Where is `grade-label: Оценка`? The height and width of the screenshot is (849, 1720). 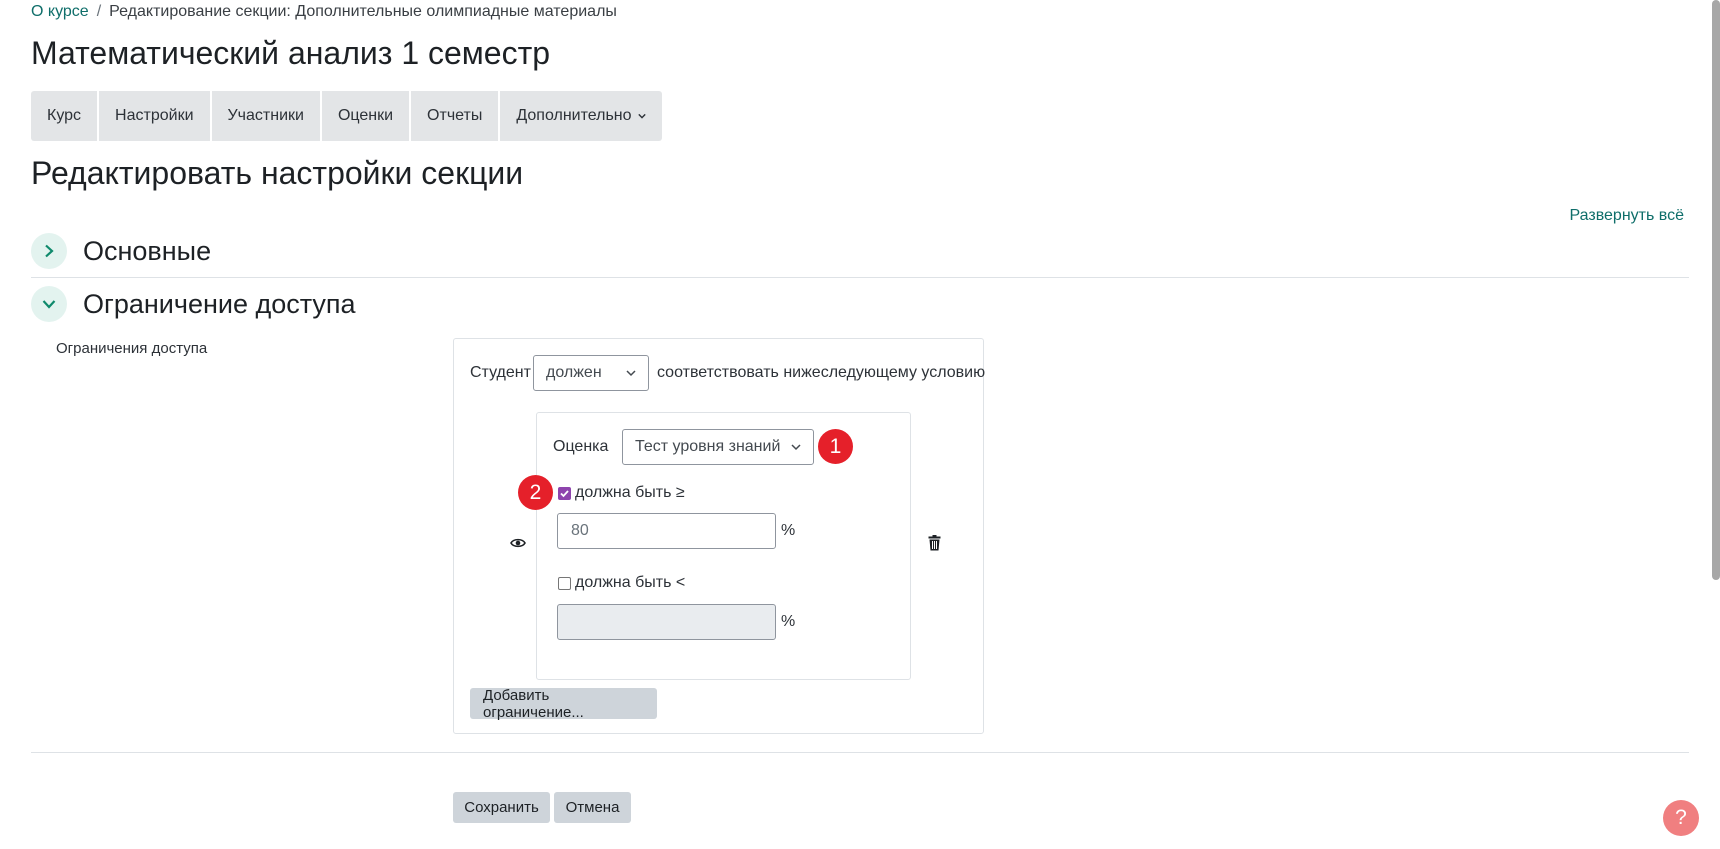
grade-label: Оценка is located at coordinates (581, 446).